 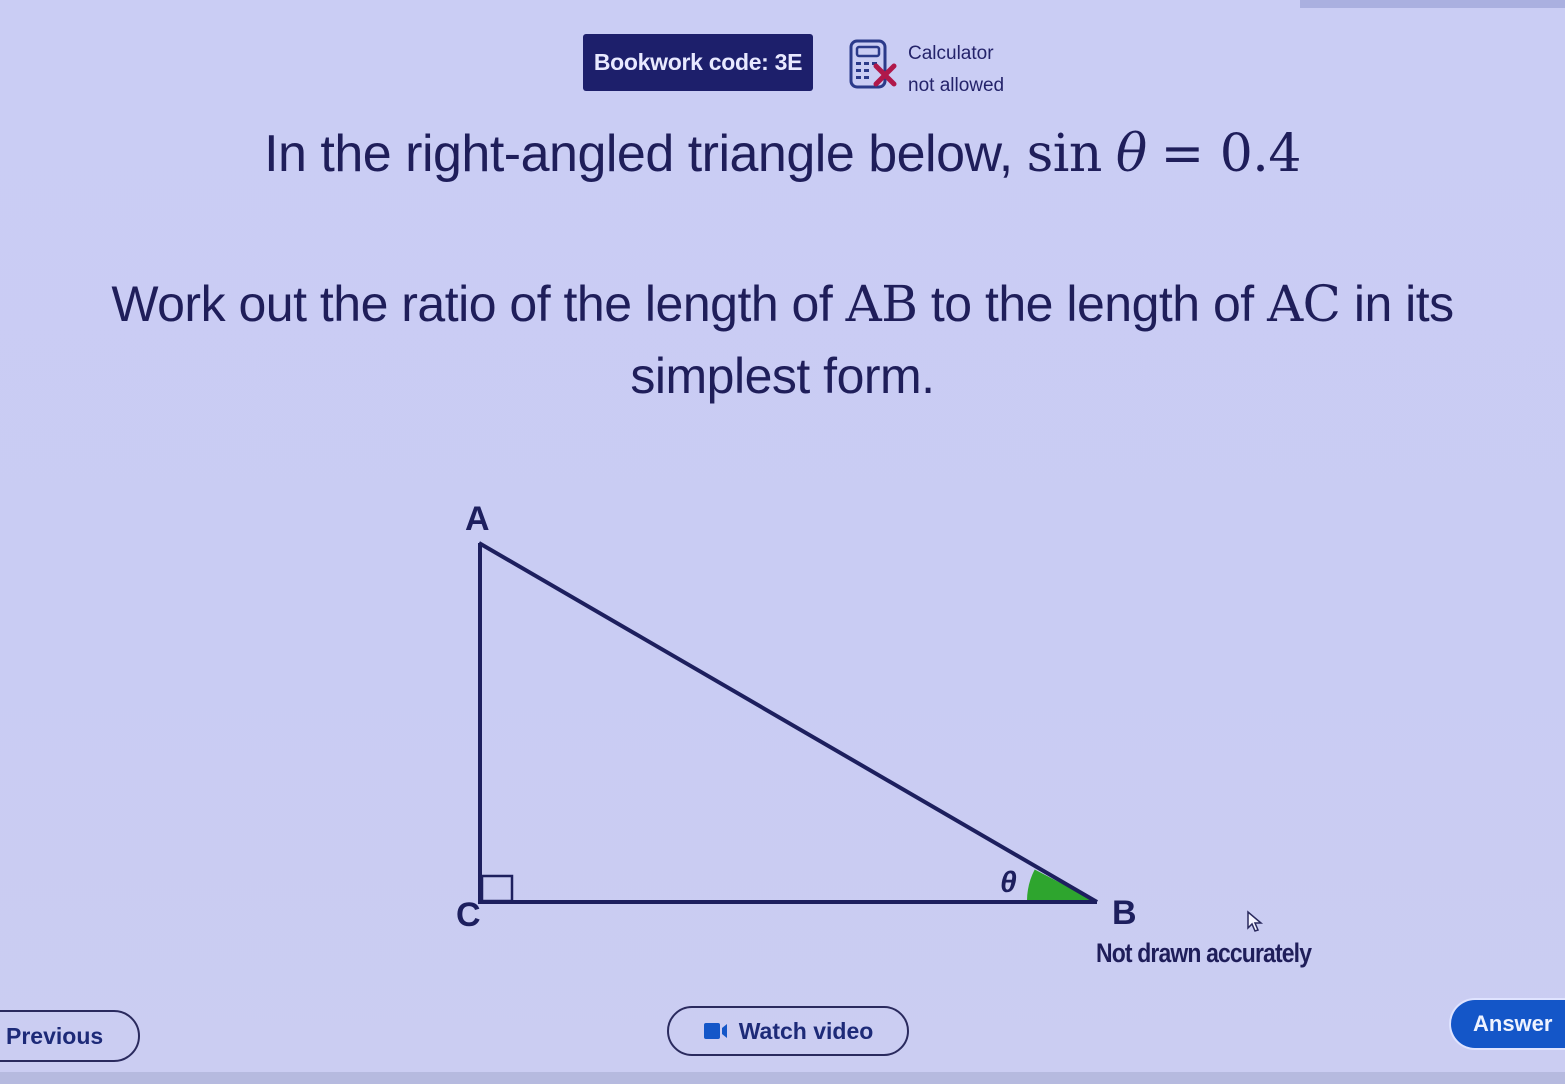 I want to click on bookwork-code-text: Bookwork code: 3E, so click(x=698, y=62).